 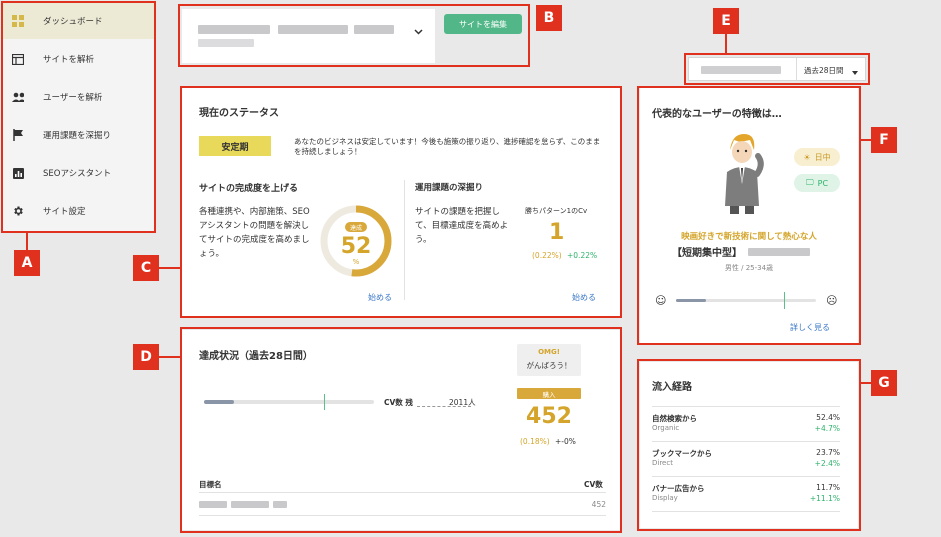 What do you see at coordinates (324, 402) in the screenshot?
I see `cv-target-marker` at bounding box center [324, 402].